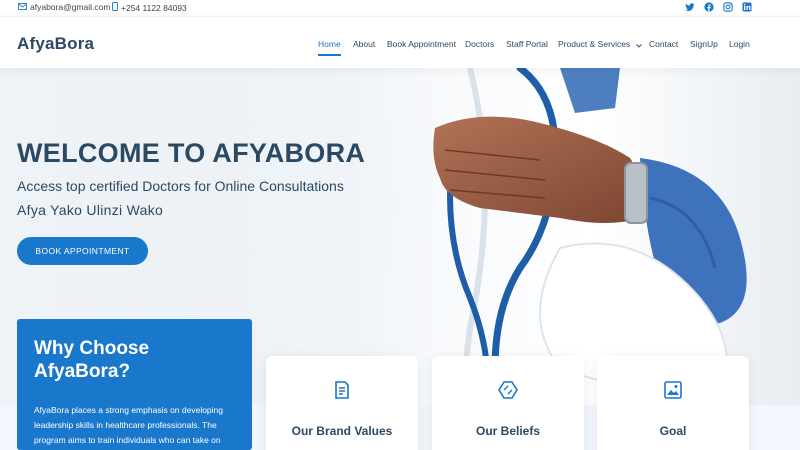  Describe the element at coordinates (421, 44) in the screenshot. I see `nav-book-appointment: Book Appointment` at that location.